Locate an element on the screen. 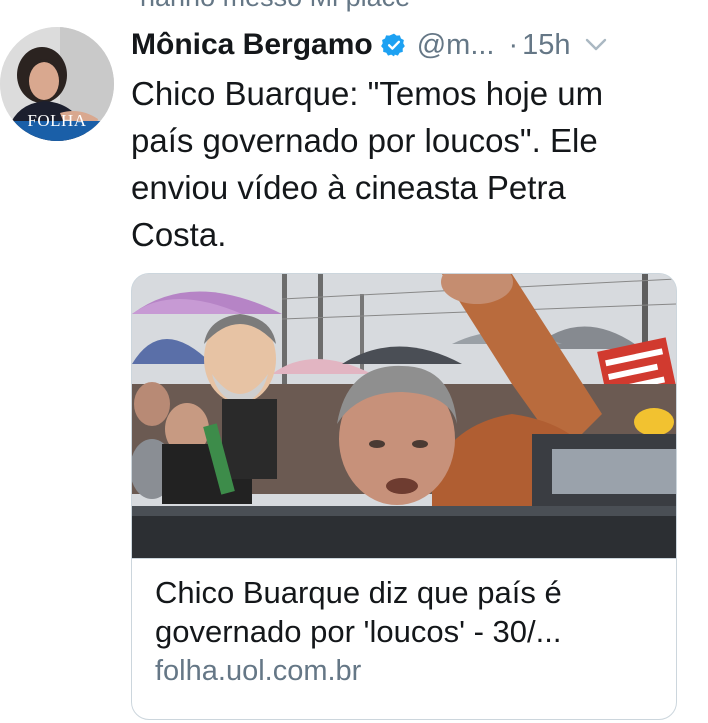 The image size is (708, 723). avatar: FOLHA is located at coordinates (57, 84).